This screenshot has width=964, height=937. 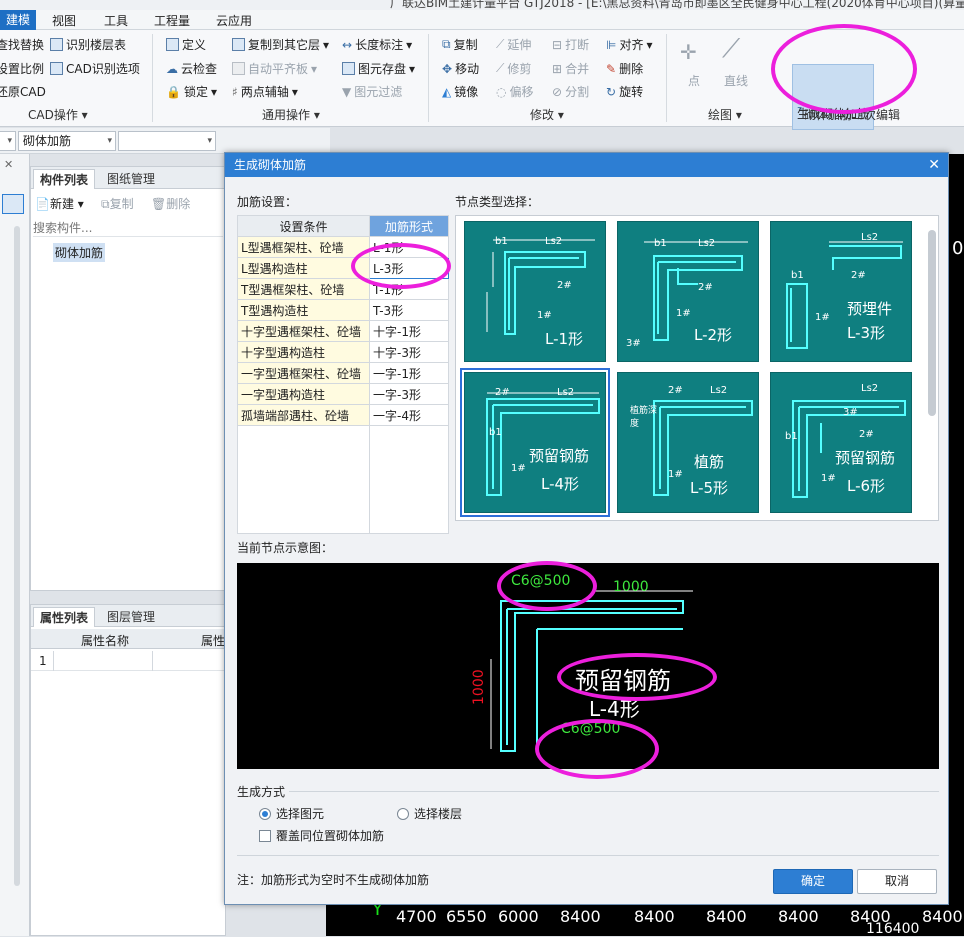 I want to click on tab-drawing-manager: 图纸管理, so click(x=131, y=179).